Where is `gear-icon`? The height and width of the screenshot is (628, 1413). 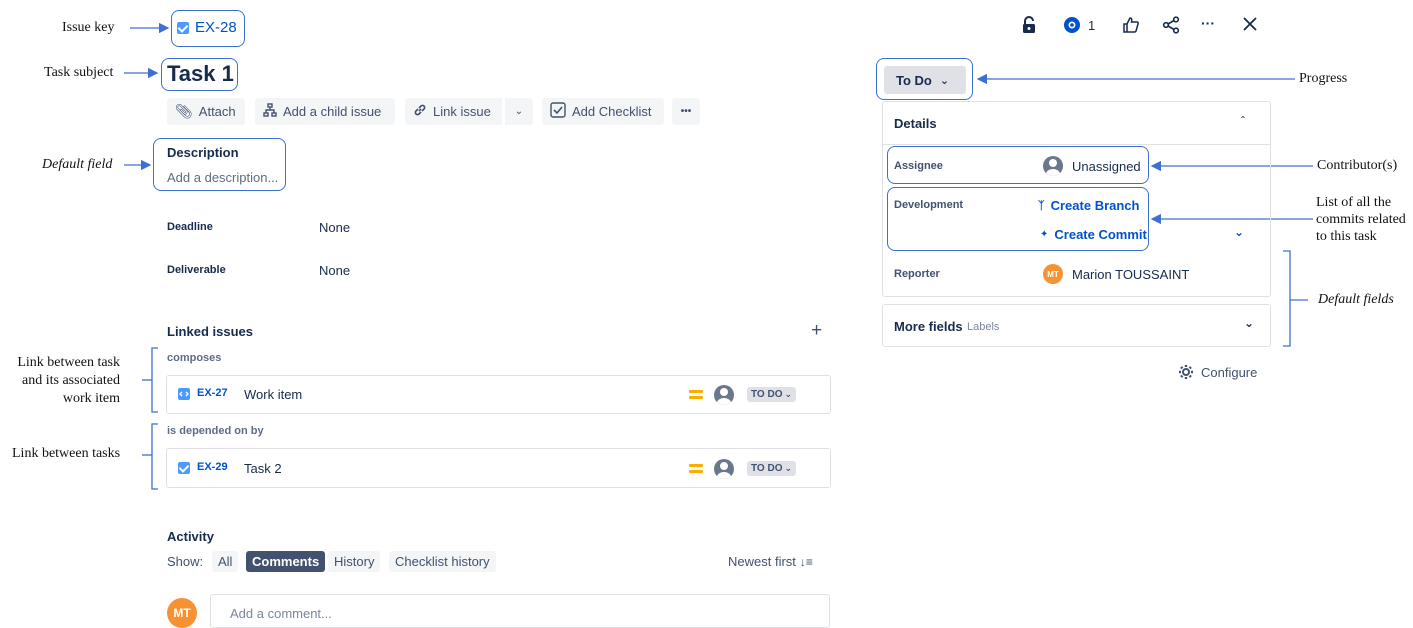 gear-icon is located at coordinates (1186, 372).